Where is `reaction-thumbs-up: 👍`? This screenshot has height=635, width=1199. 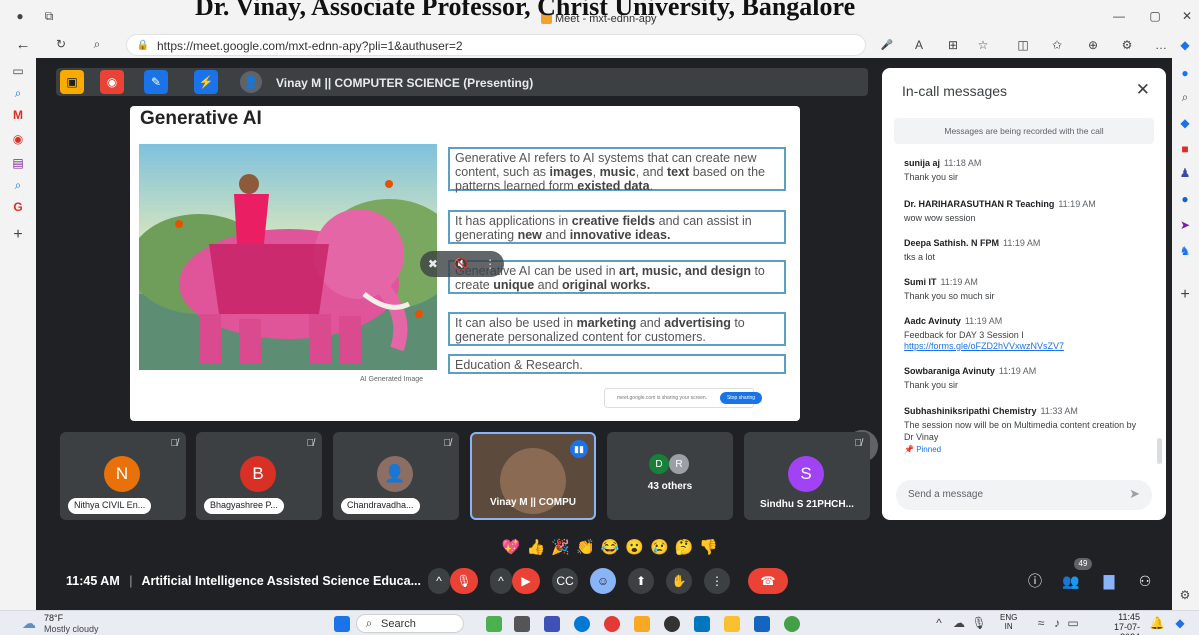 reaction-thumbs-up: 👍 is located at coordinates (536, 547).